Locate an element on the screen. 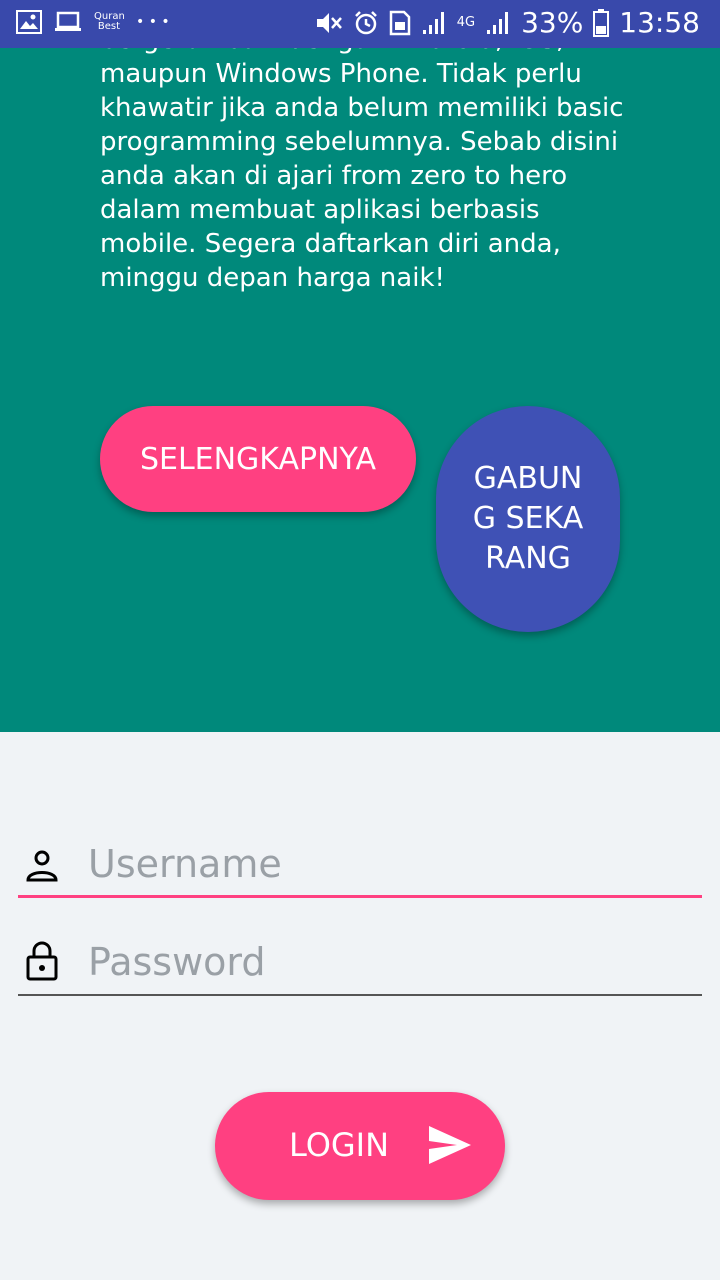  more-notifications-indicator: • • • is located at coordinates (153, 22).